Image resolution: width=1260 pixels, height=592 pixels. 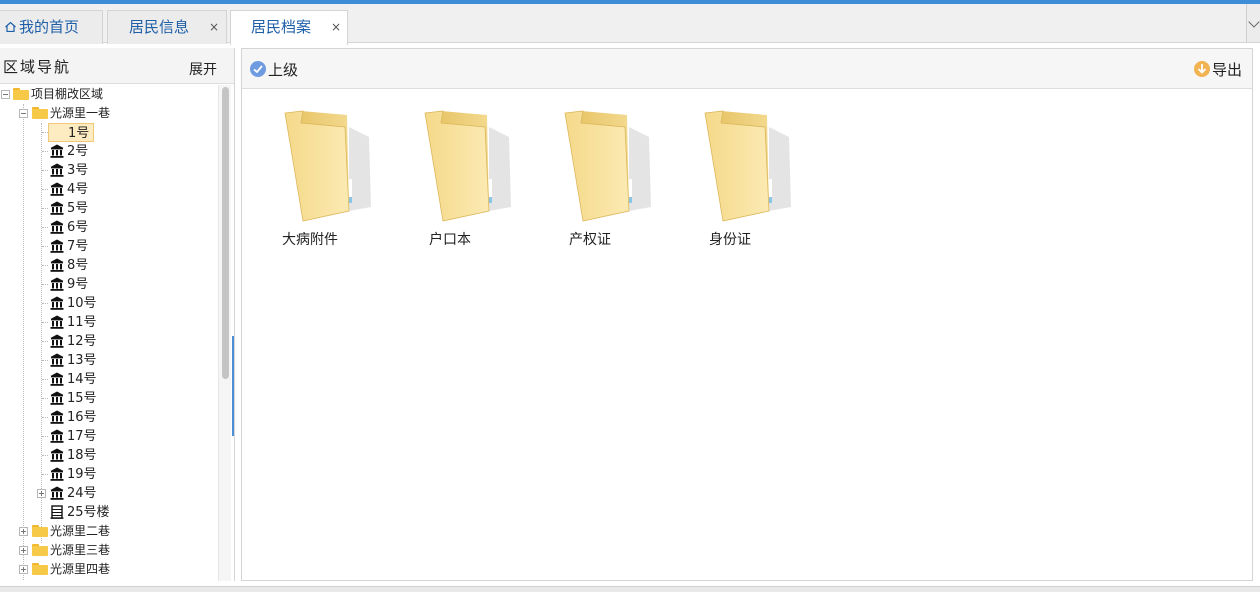 I want to click on up-level-icon, so click(x=258, y=69).